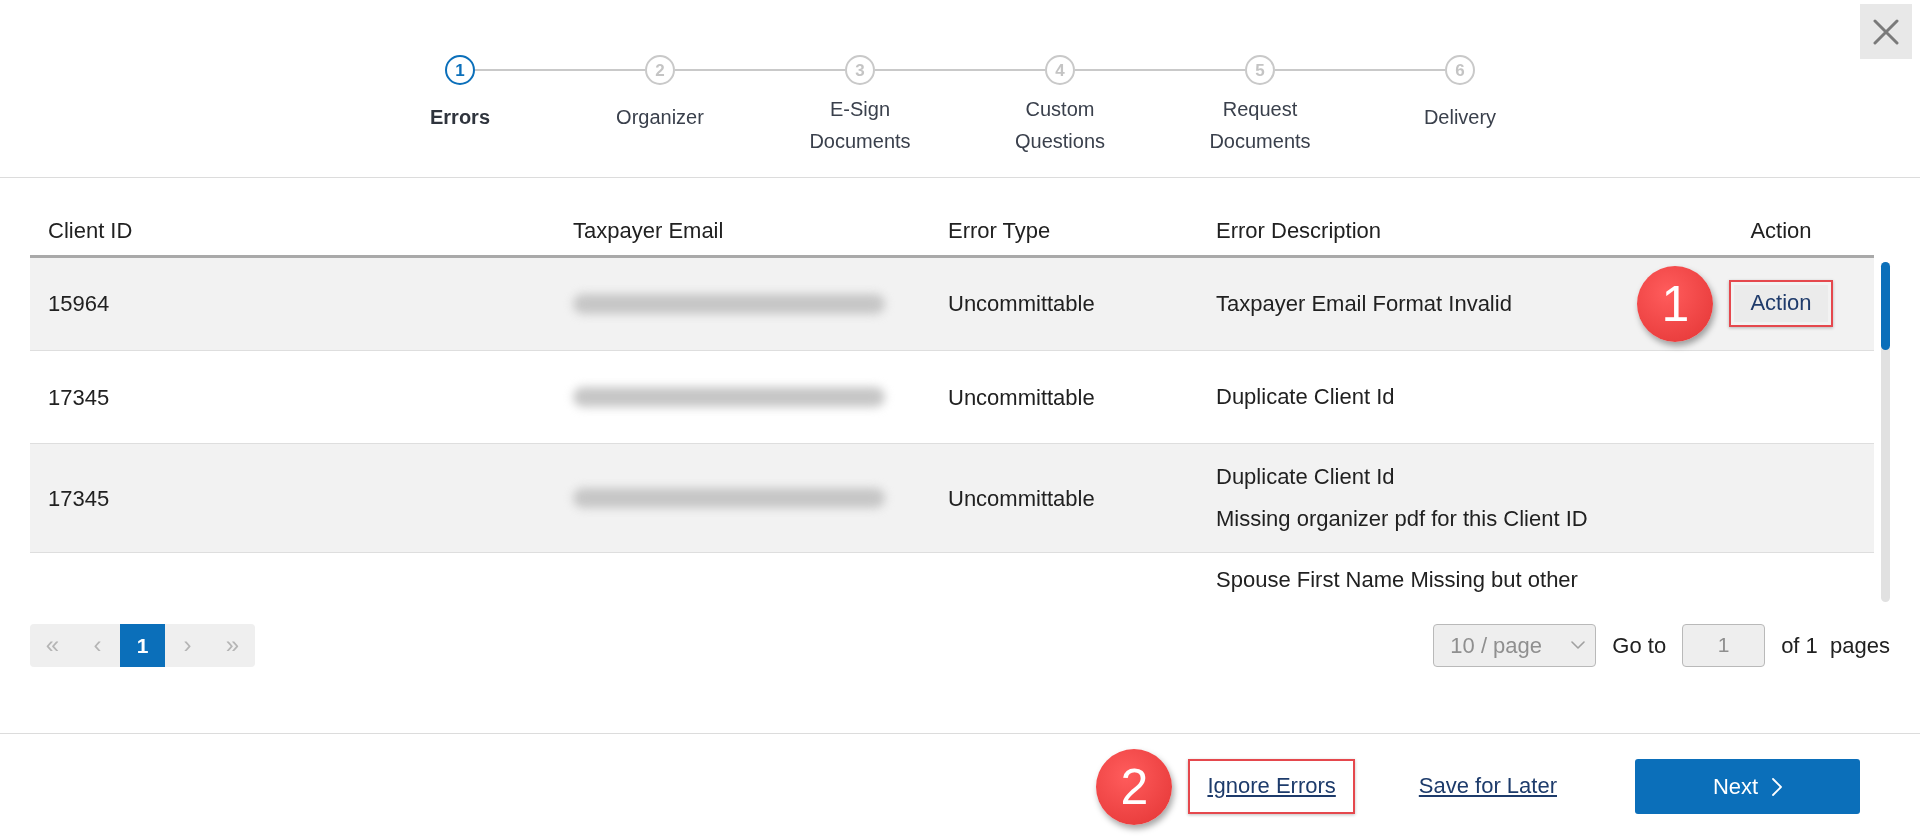  Describe the element at coordinates (860, 125) in the screenshot. I see `step-label: E-Sign Documents` at that location.